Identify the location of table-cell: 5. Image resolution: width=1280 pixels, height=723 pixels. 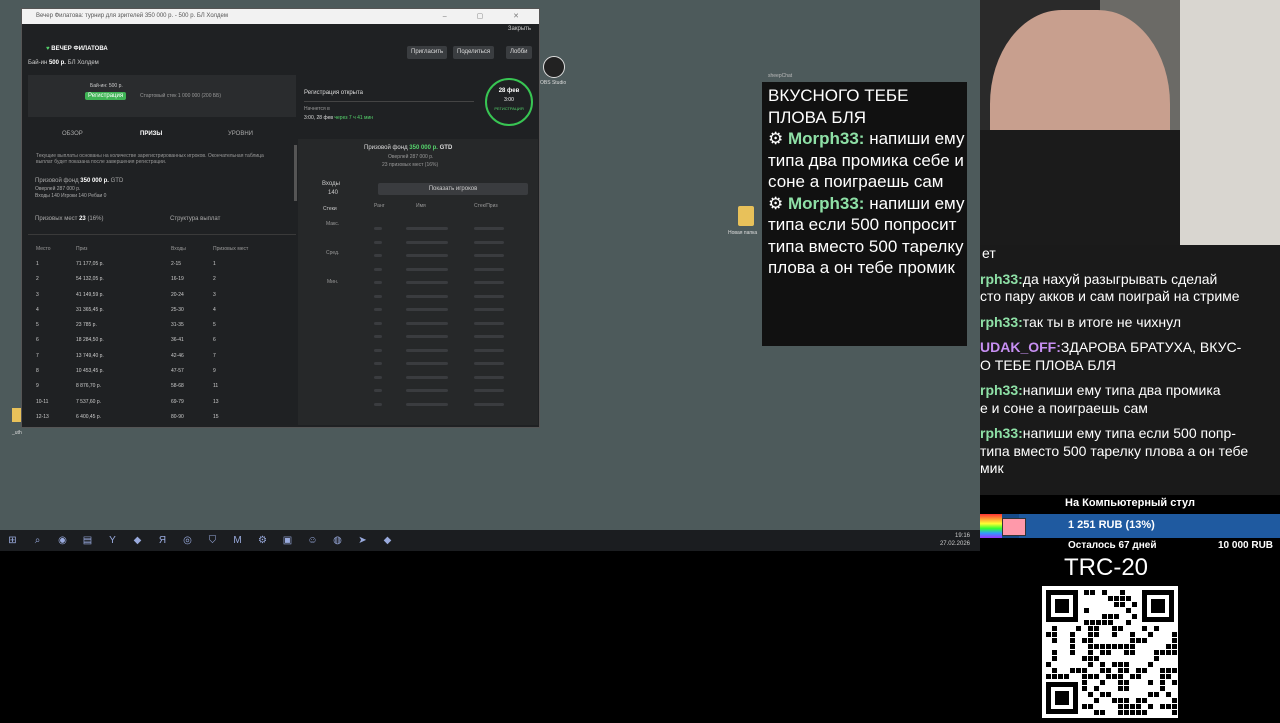
(37, 325).